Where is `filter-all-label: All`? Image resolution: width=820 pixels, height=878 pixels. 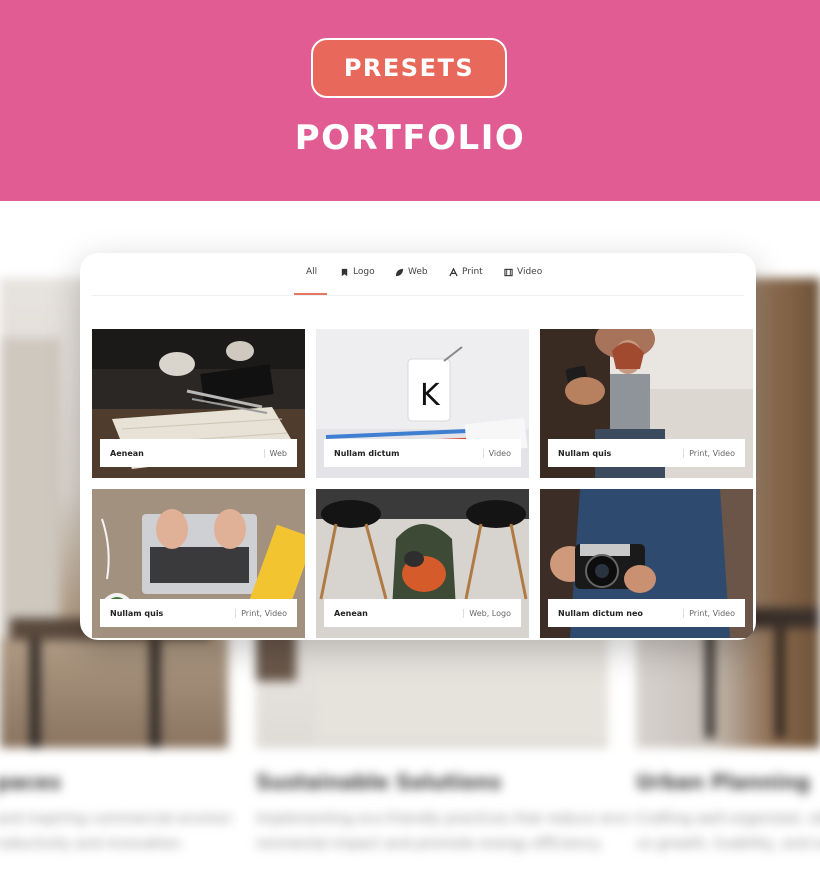
filter-all-label: All is located at coordinates (312, 272).